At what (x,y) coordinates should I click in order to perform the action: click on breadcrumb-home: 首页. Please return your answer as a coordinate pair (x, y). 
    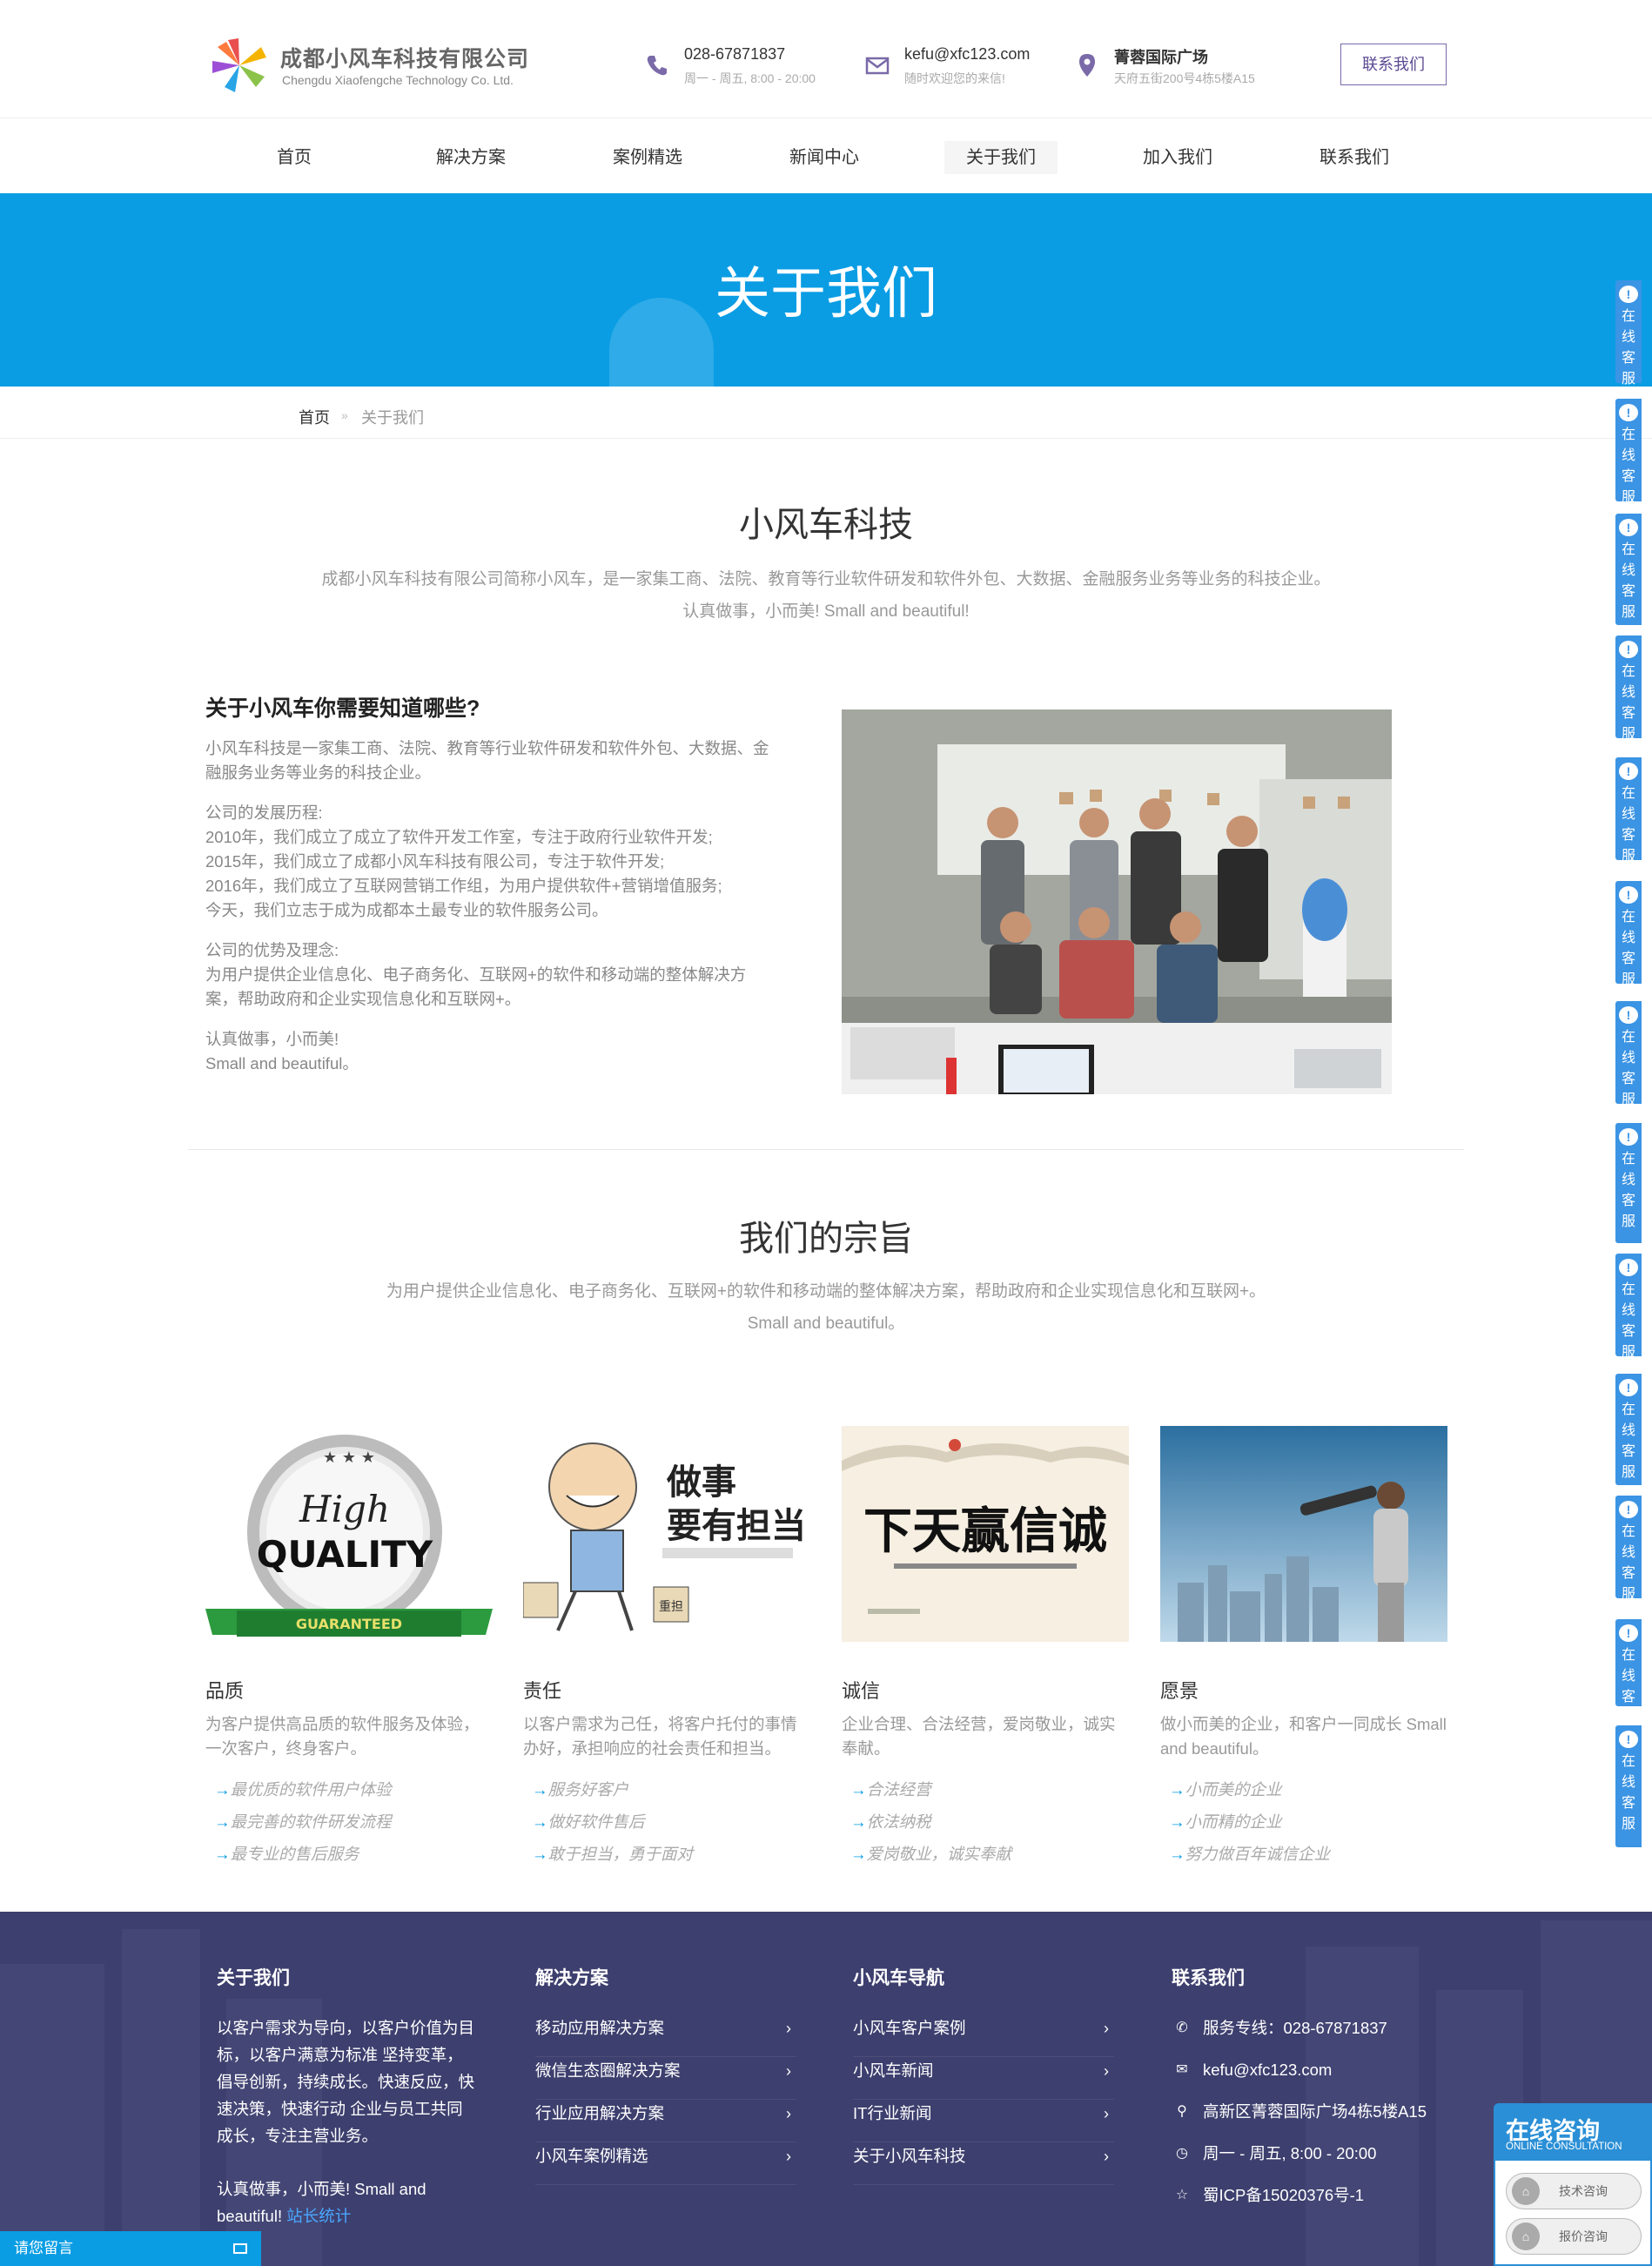
    Looking at the image, I should click on (314, 417).